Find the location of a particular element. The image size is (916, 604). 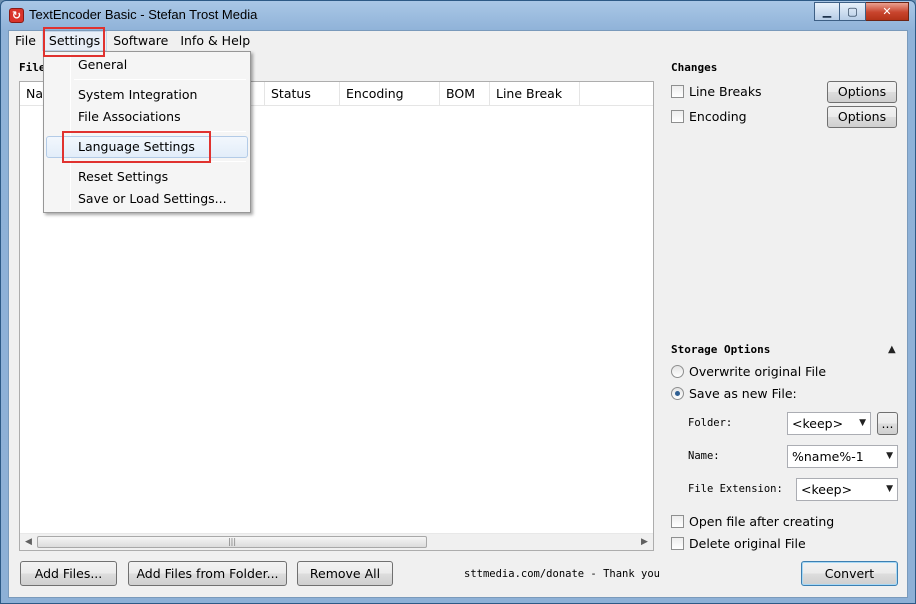

window-title: TextEncoder Basic - Stefan Trost Media is located at coordinates (143, 14).